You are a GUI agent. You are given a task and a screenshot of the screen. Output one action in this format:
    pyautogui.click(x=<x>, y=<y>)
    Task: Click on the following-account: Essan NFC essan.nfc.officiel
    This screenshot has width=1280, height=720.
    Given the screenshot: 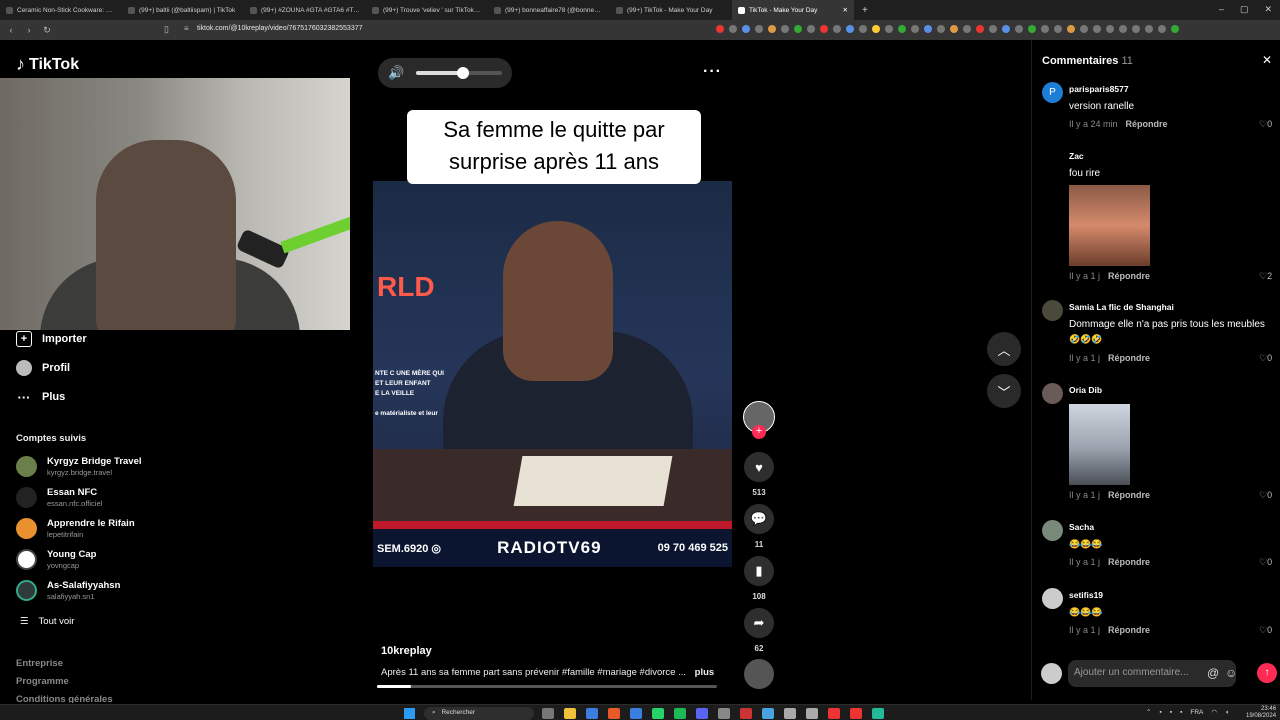 What is the action you would take?
    pyautogui.click(x=59, y=497)
    